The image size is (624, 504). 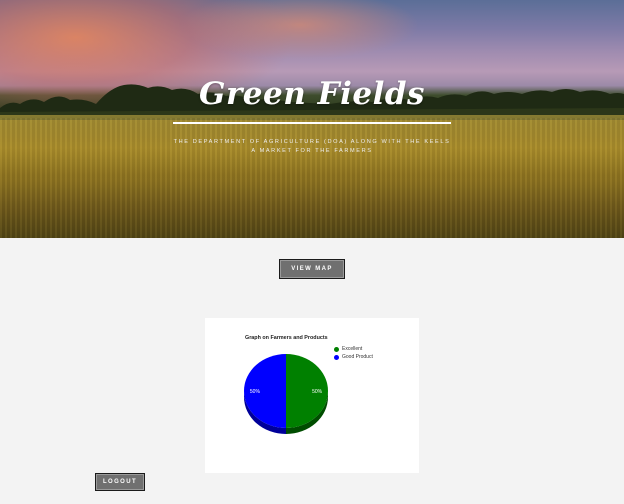 What do you see at coordinates (312, 269) in the screenshot?
I see `view-map-button: VIEW MAP` at bounding box center [312, 269].